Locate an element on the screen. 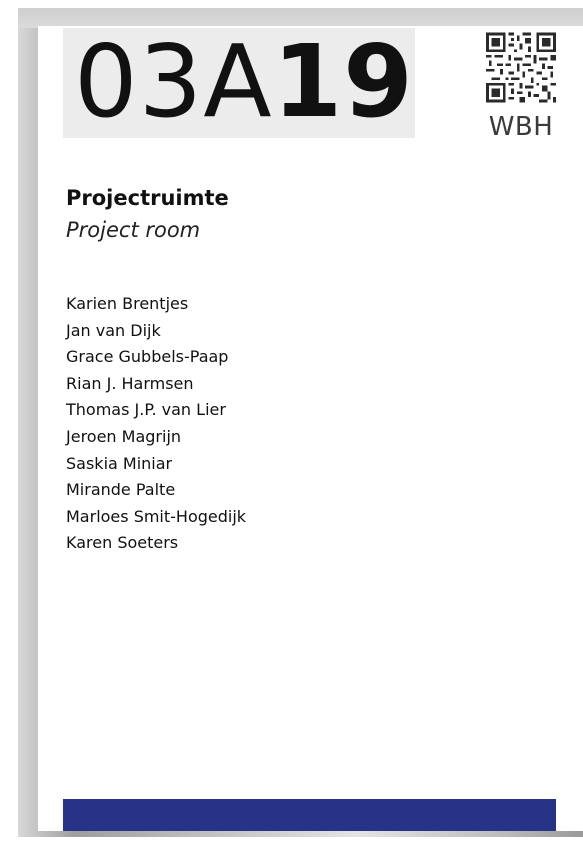 The width and height of the screenshot is (583, 843). occupant-name: Karen Soeters is located at coordinates (122, 543).